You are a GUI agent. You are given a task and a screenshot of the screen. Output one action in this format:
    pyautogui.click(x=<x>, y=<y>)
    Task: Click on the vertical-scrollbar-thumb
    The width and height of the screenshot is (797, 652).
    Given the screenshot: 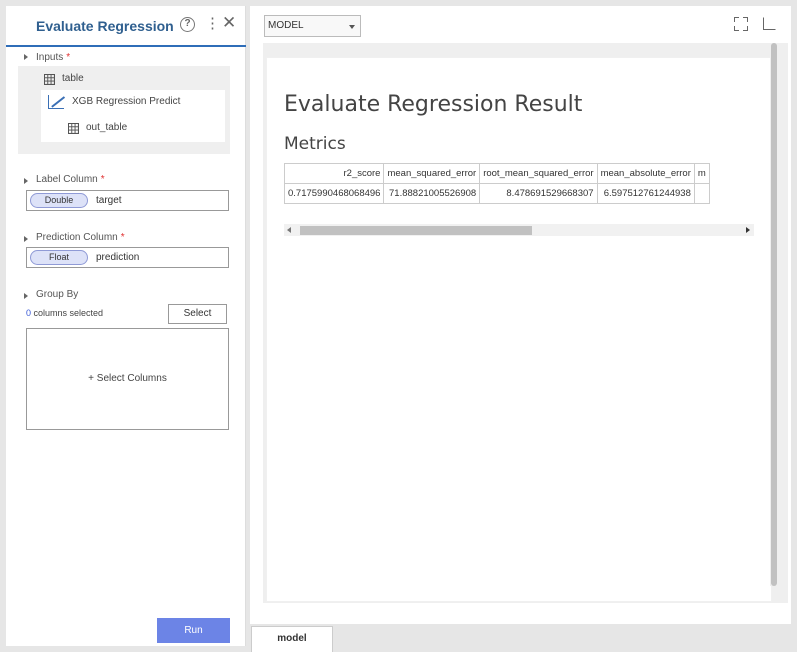 What is the action you would take?
    pyautogui.click(x=774, y=314)
    